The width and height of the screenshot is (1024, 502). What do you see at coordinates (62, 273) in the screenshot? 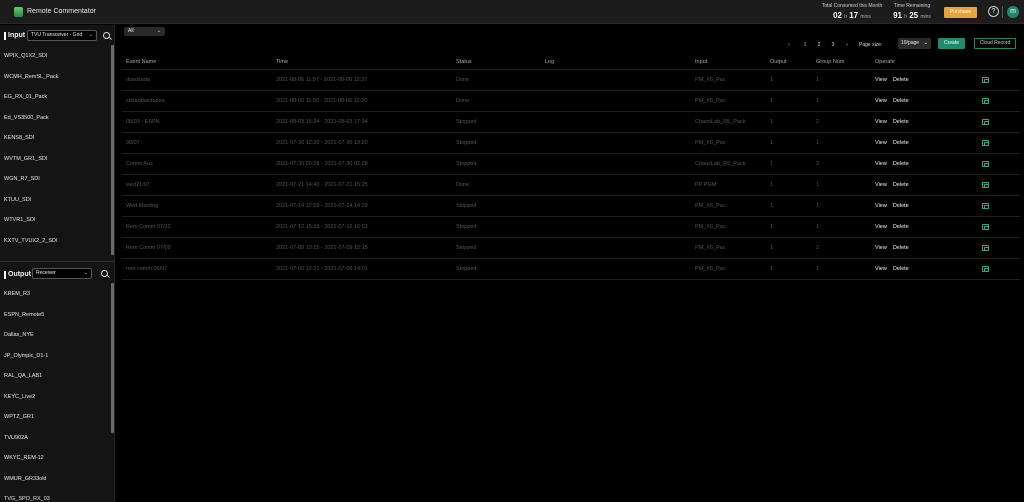
I see `output-type-select: Receiver ⌄` at bounding box center [62, 273].